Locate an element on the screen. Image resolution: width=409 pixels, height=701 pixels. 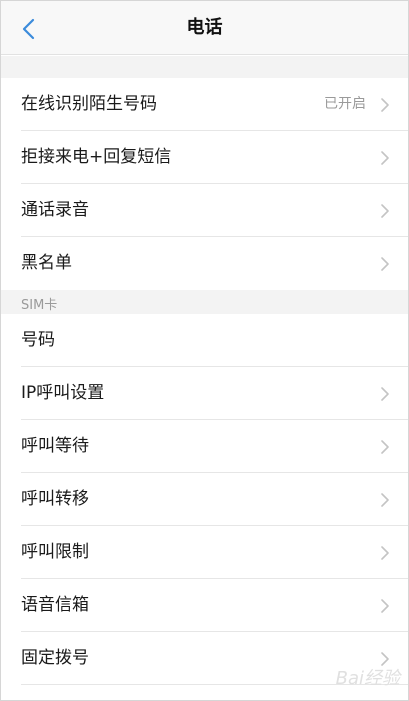
row-label: 呼叫转移 is located at coordinates (55, 499).